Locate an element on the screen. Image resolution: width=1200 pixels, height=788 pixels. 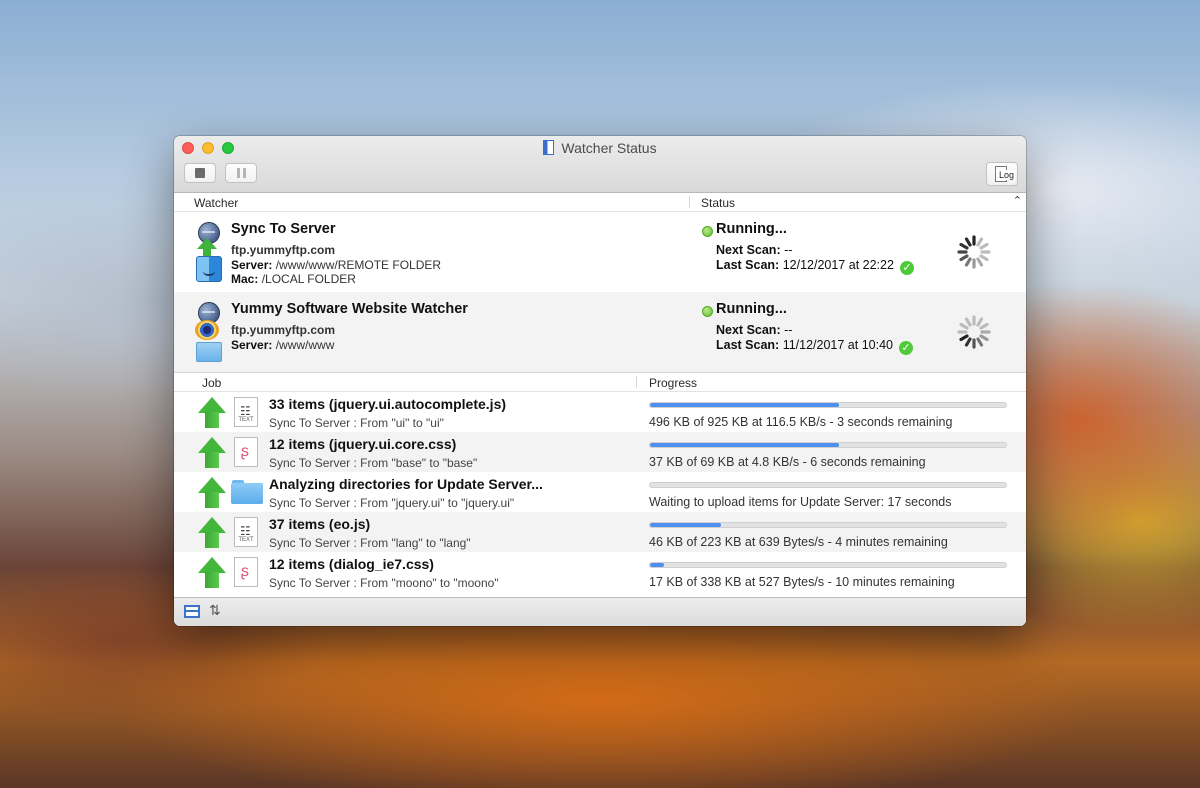
job-table-header: Job Progress is located at coordinates (600, 382).